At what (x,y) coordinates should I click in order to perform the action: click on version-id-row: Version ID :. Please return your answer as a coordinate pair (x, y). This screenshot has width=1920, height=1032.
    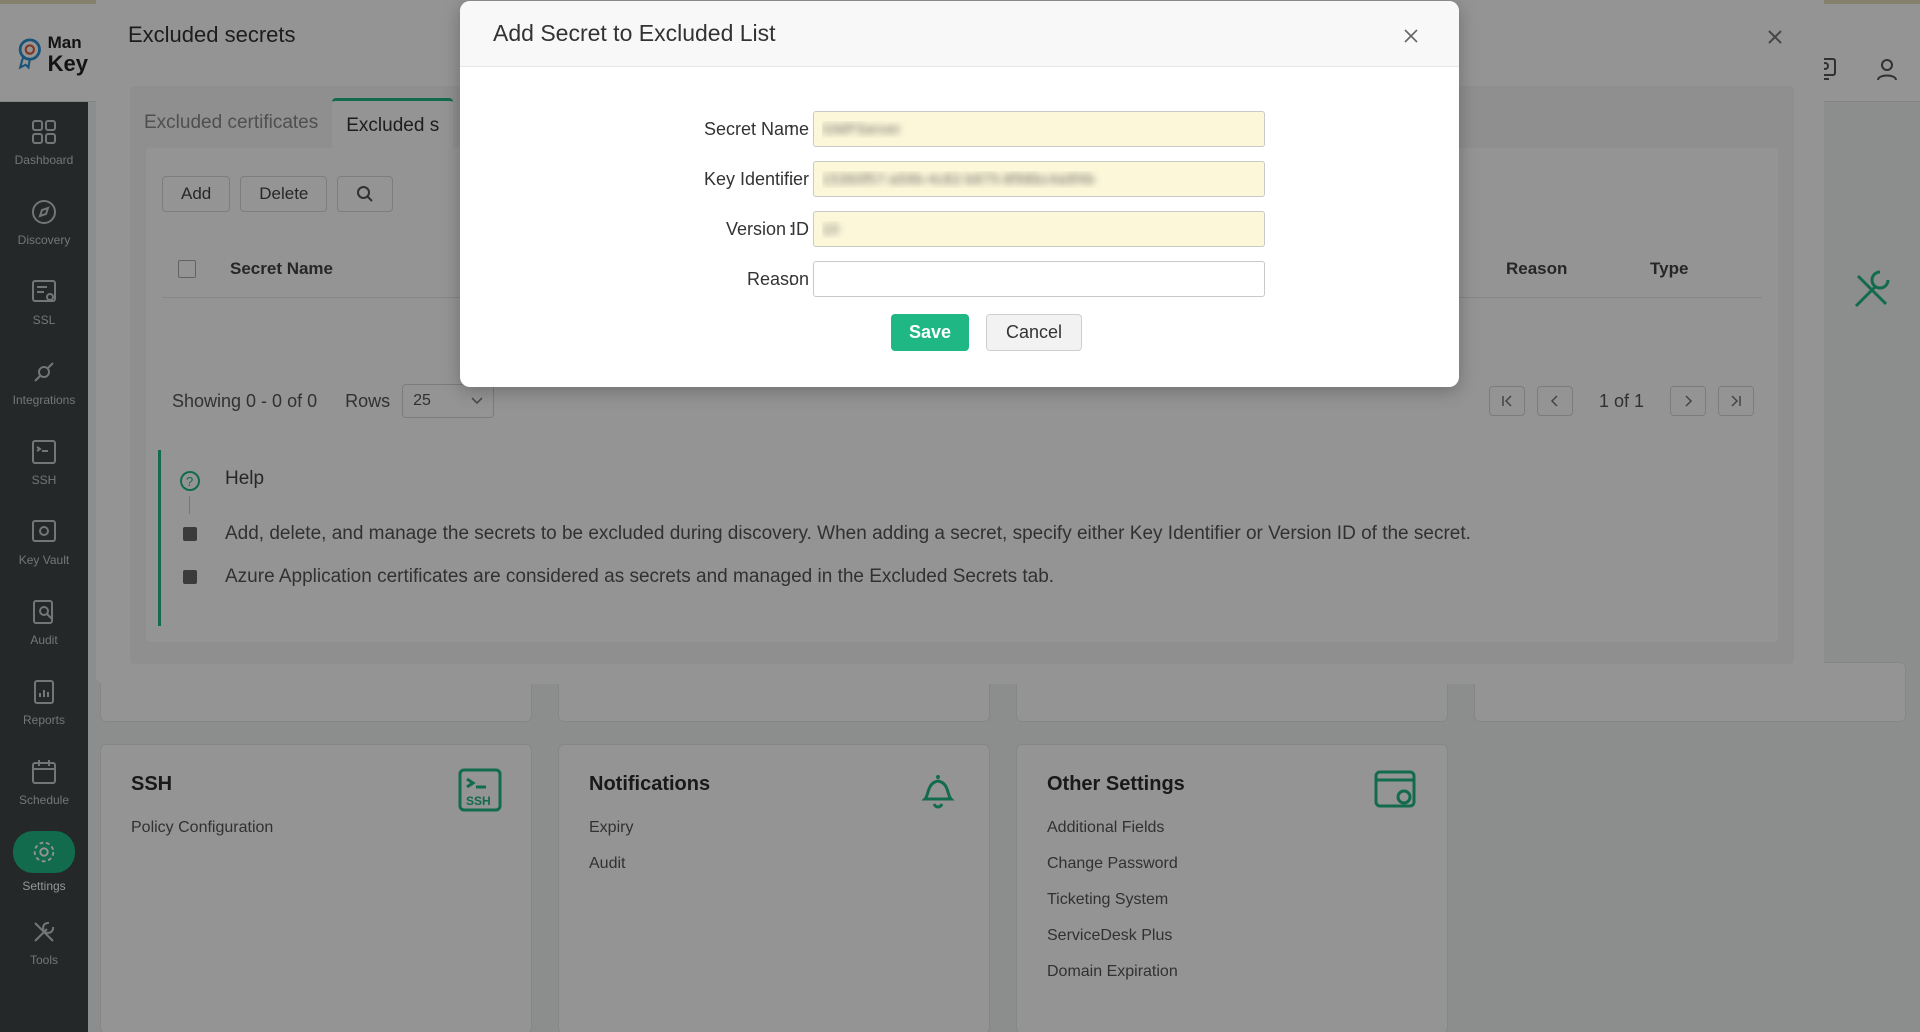
    Looking at the image, I should click on (959, 229).